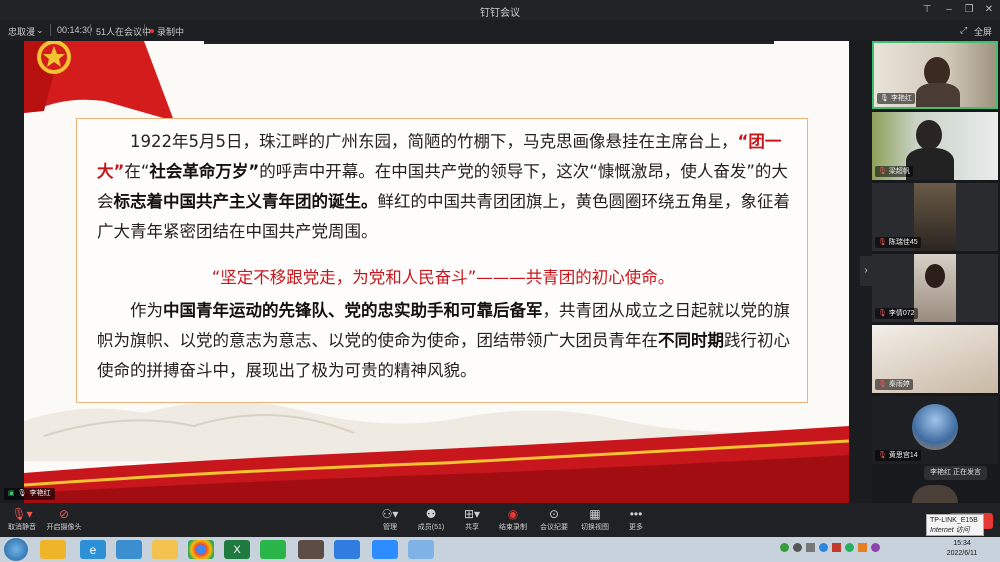 Image resolution: width=1000 pixels, height=562 pixels. What do you see at coordinates (500, 30) in the screenshot?
I see `meeting-info-bar: 忠取漫 ⌄ 00:14:30 51人在会议中 录制中 ⤢ 全屏` at bounding box center [500, 30].